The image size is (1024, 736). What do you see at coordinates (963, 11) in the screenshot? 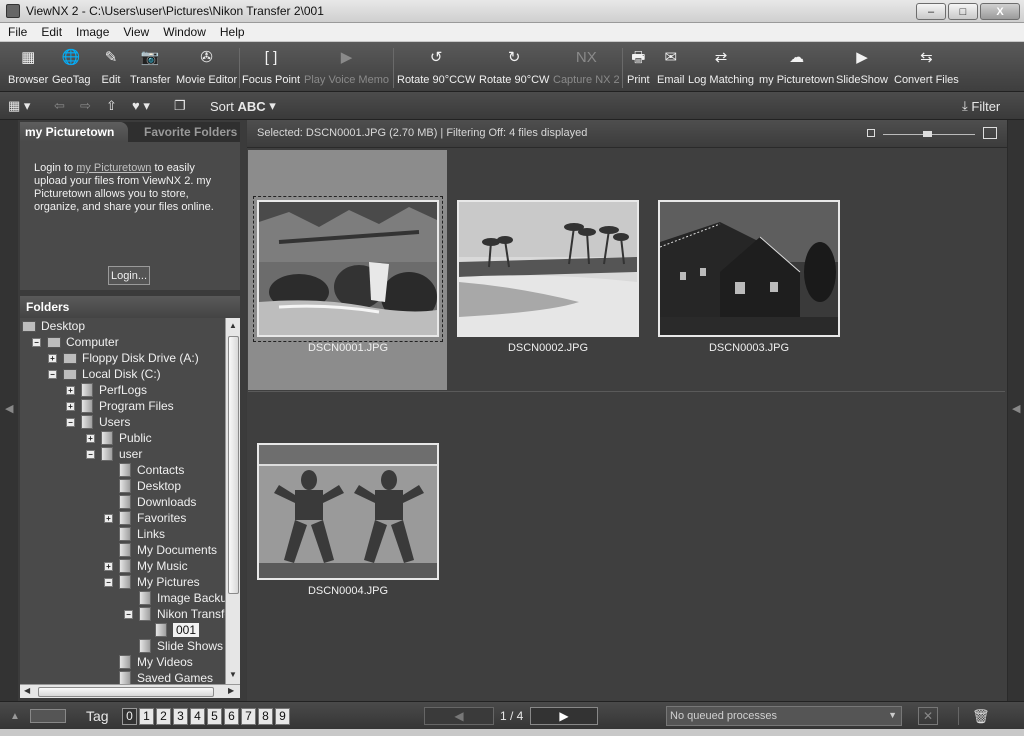
I see `maximize-button: □` at bounding box center [963, 11].